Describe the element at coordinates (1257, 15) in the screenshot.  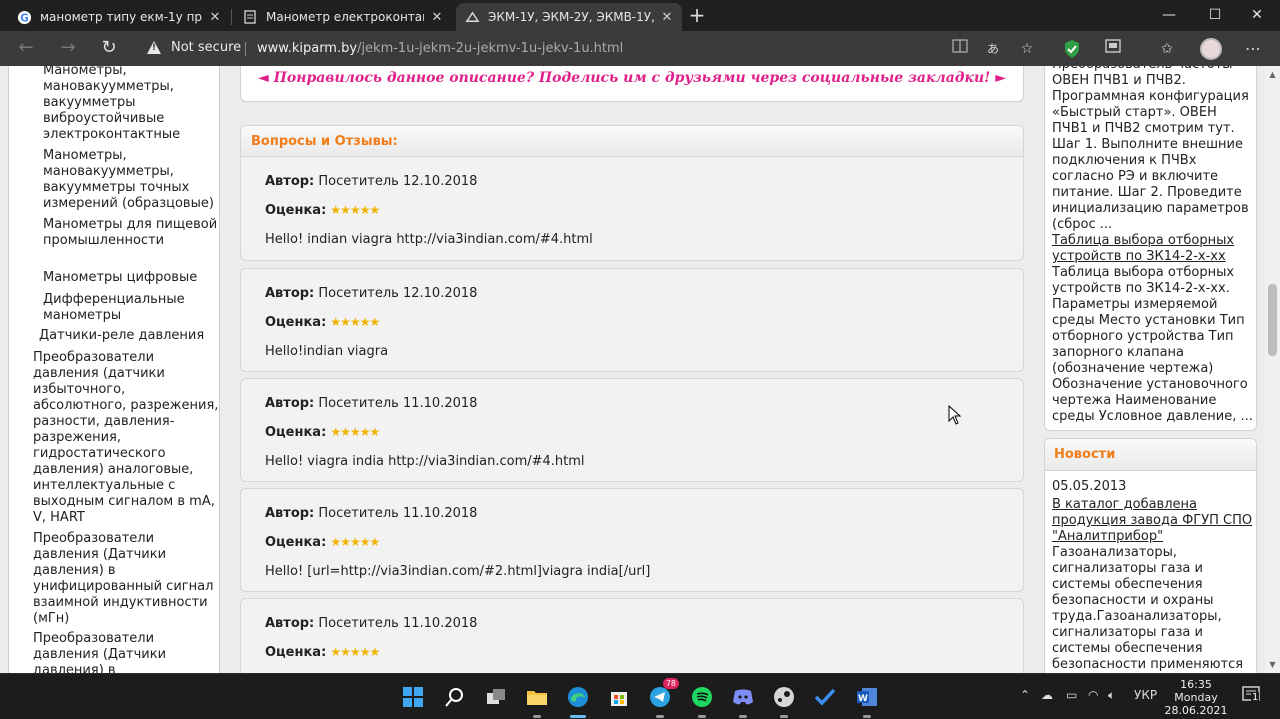
I see `close-window-button: ✕` at that location.